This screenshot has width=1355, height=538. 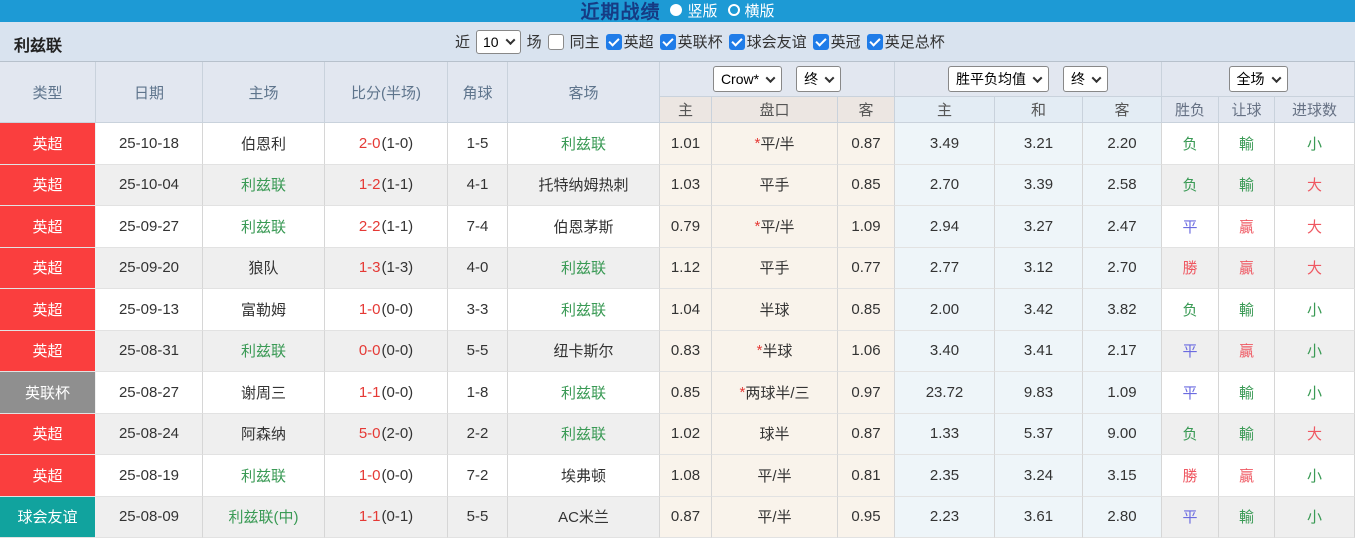 I want to click on odds-home: 1.04, so click(x=686, y=310).